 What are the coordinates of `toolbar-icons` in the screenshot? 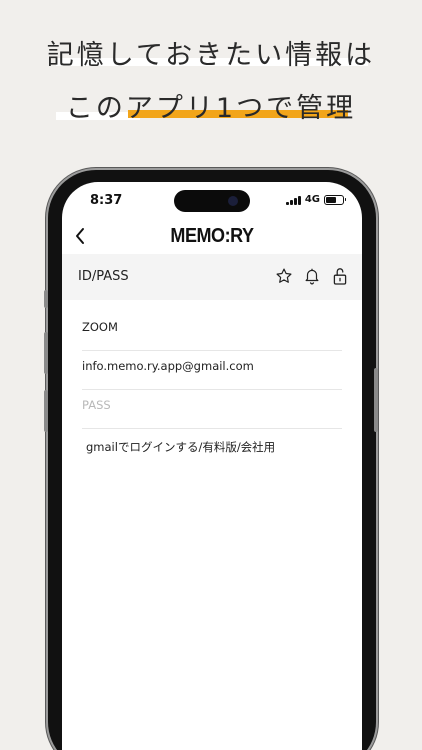 It's located at (312, 276).